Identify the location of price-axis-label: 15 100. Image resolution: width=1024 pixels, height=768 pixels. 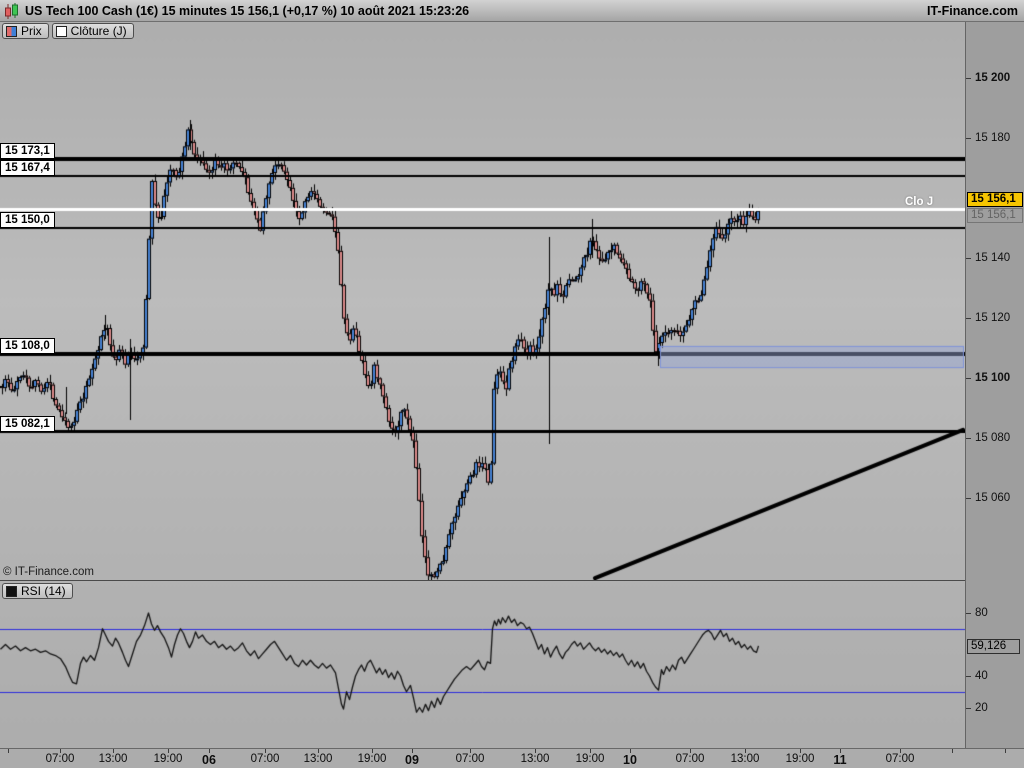
(993, 378).